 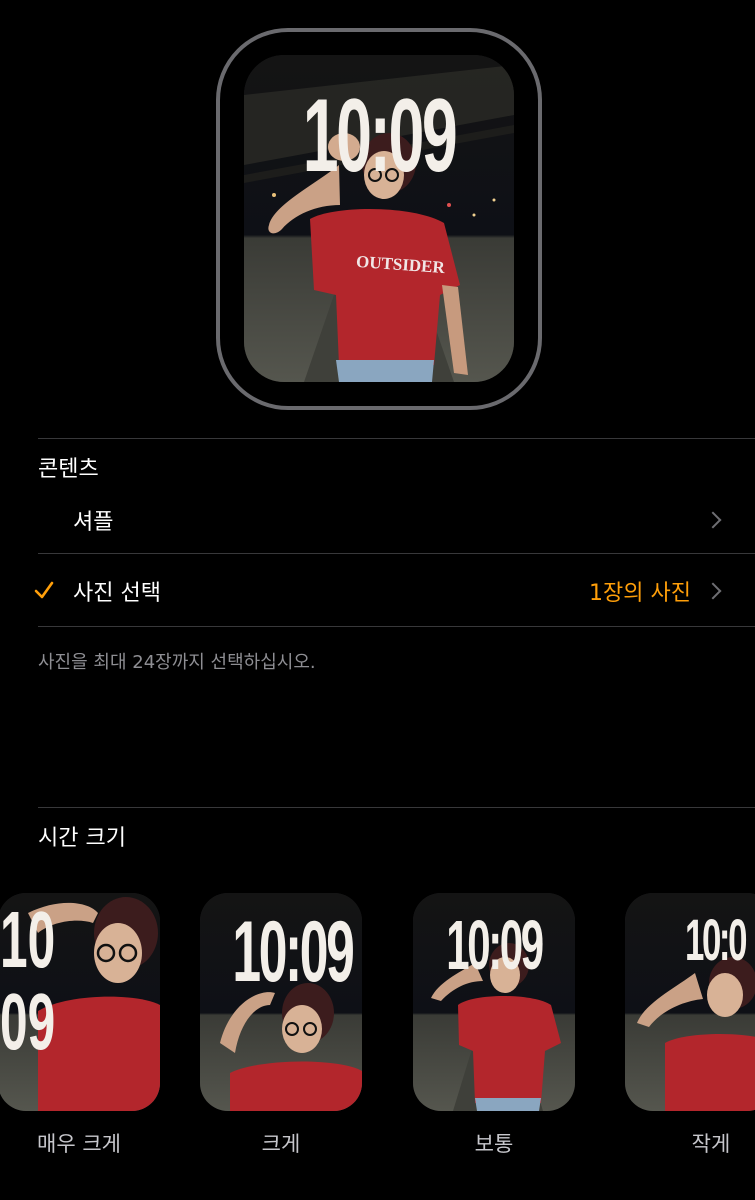 I want to click on time-hours: 10, so click(x=28, y=939).